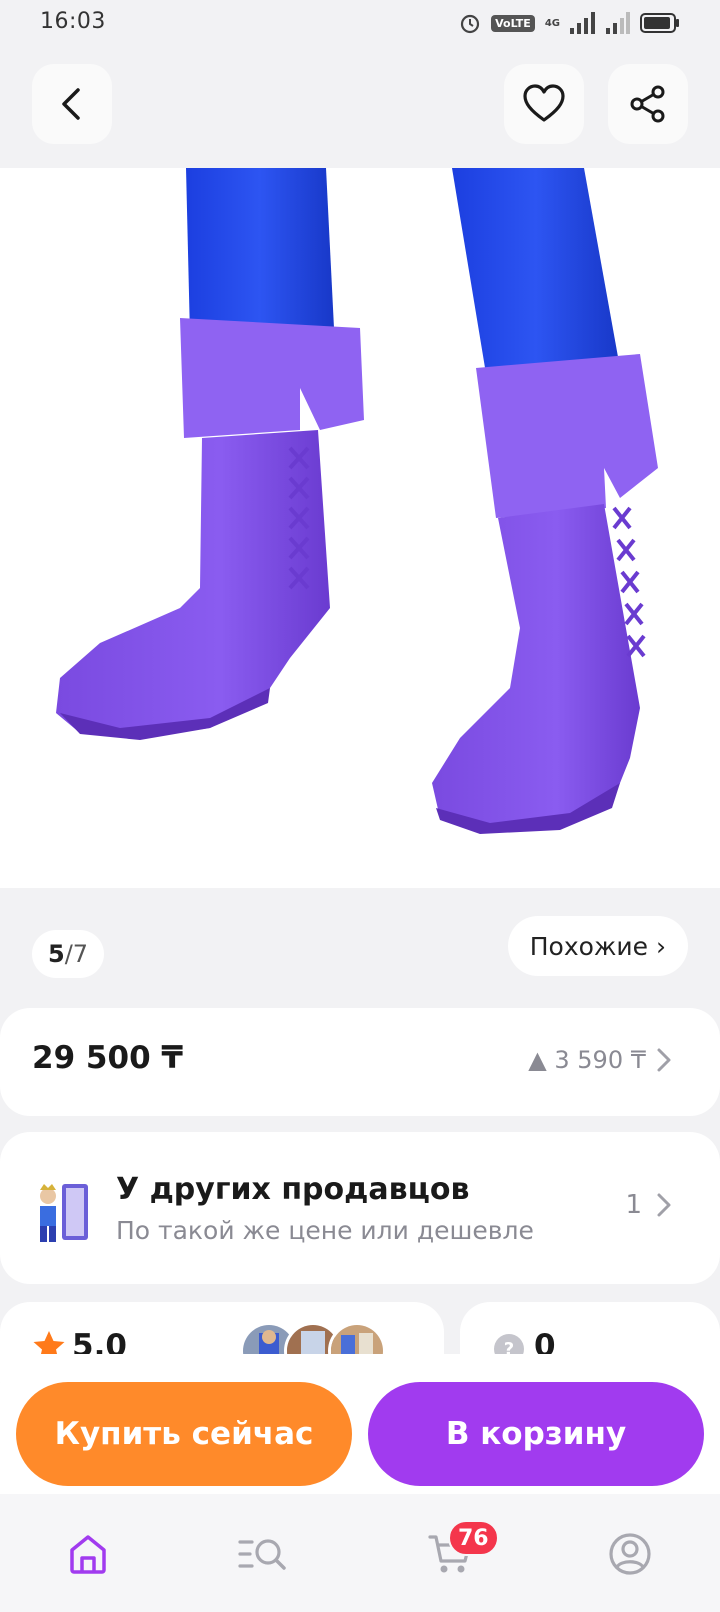 The width and height of the screenshot is (720, 1612). I want to click on price-value: 29 500 ₸, so click(108, 1058).